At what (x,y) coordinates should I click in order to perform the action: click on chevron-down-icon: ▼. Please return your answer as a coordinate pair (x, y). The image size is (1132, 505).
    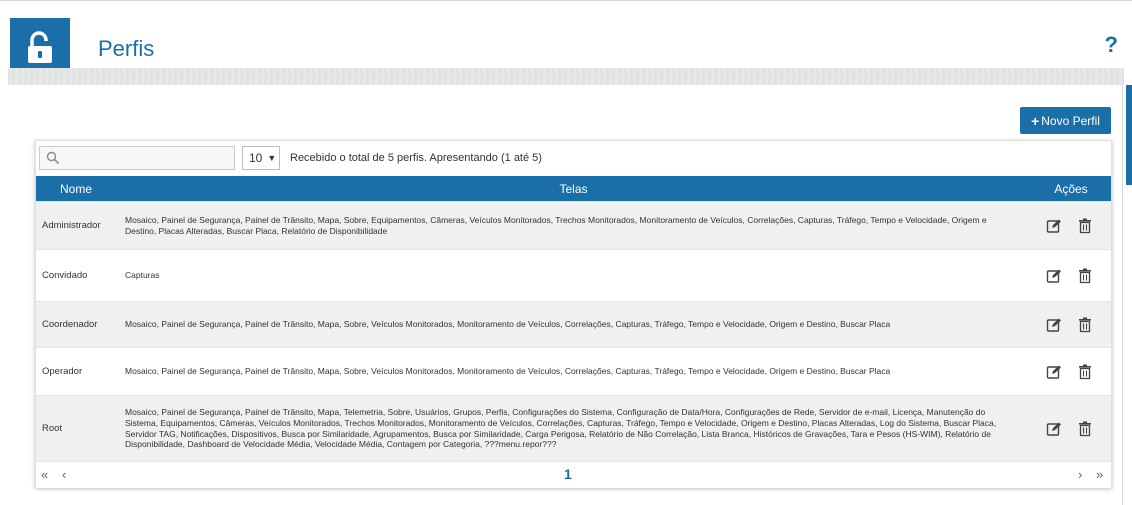
    Looking at the image, I should click on (272, 158).